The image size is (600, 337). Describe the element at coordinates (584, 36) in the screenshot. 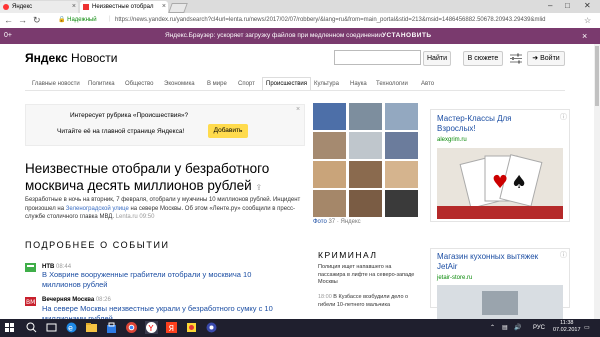

I see `promo-close-icon: ×` at that location.